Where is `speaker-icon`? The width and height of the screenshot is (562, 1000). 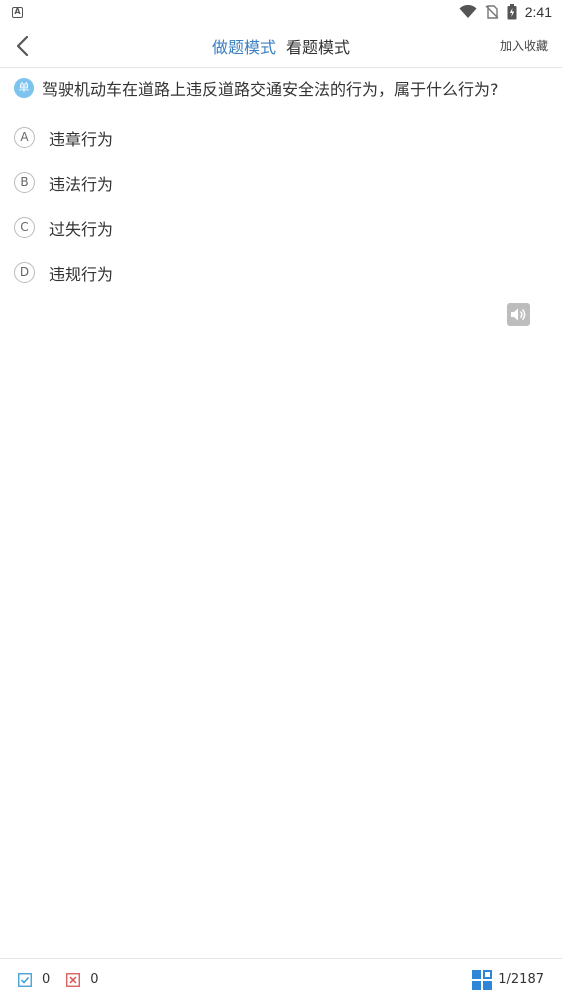 speaker-icon is located at coordinates (518, 314).